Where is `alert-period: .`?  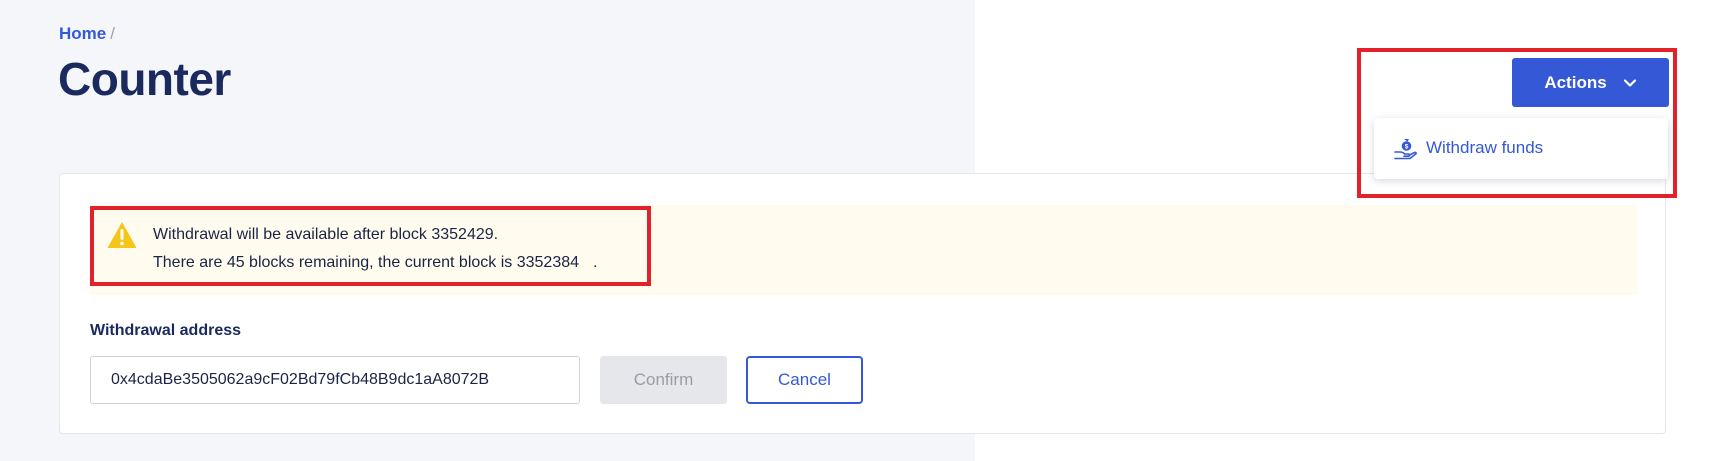 alert-period: . is located at coordinates (595, 262).